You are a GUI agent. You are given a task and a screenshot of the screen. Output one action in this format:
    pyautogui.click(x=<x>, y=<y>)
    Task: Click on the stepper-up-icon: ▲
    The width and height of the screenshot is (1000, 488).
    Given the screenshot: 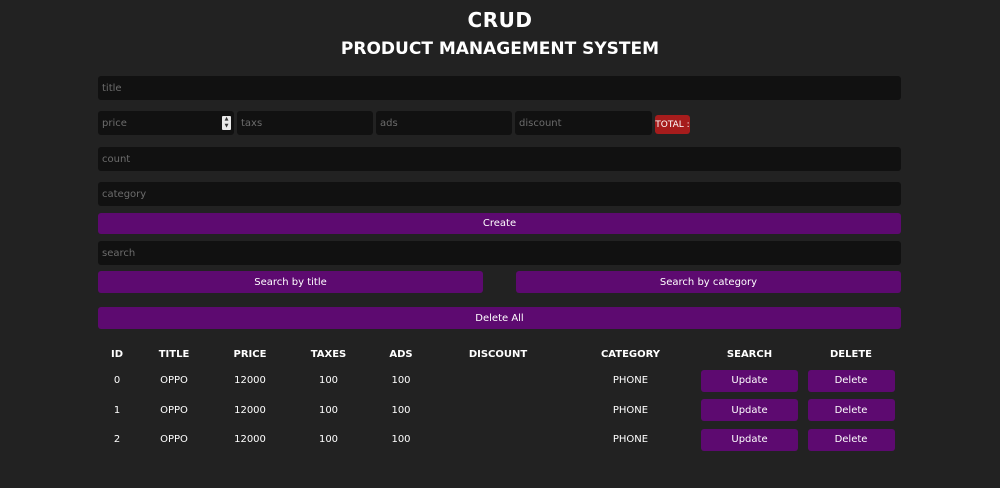 What is the action you would take?
    pyautogui.click(x=227, y=119)
    